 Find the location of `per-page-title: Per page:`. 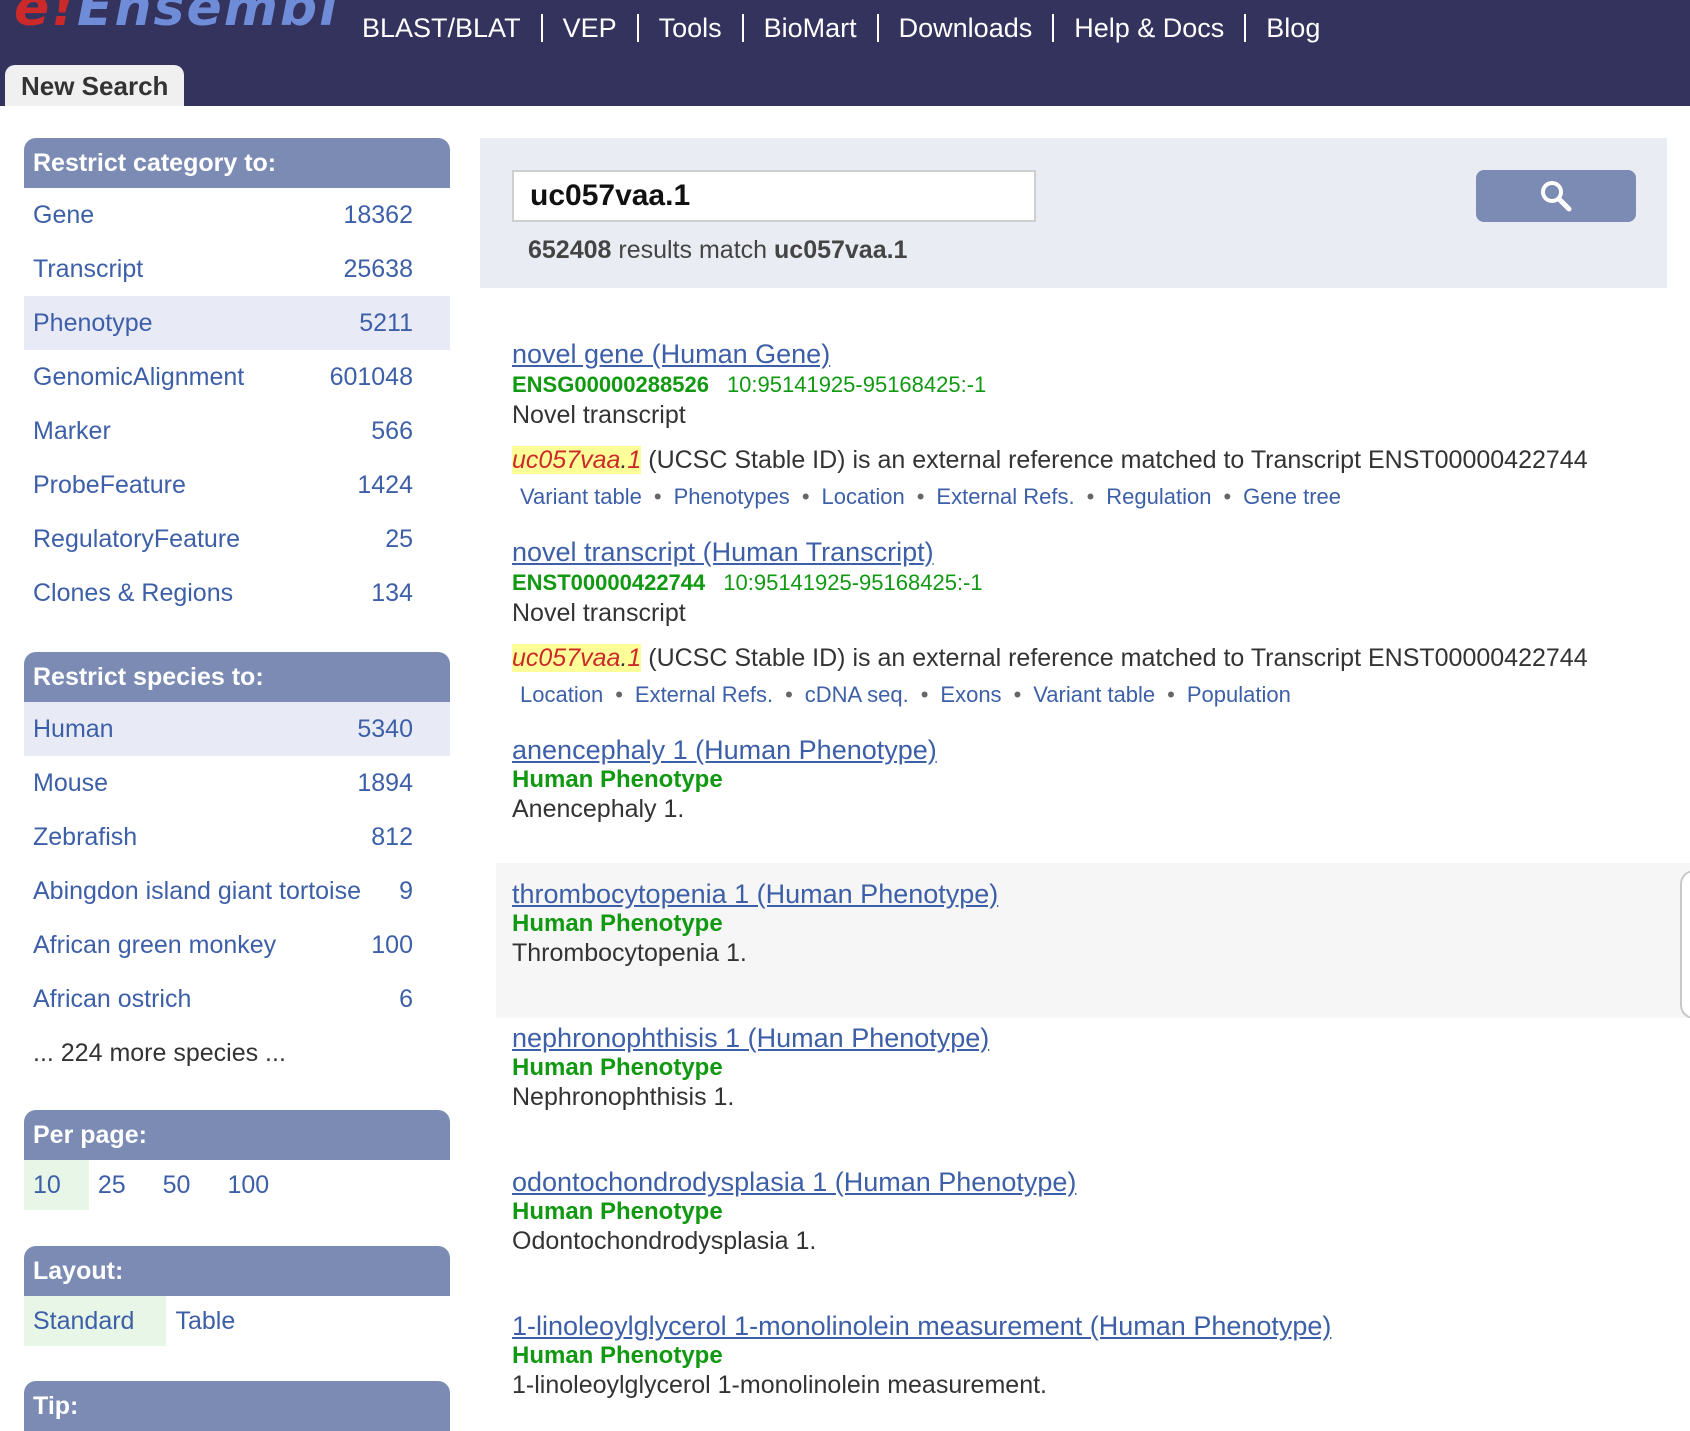

per-page-title: Per page: is located at coordinates (237, 1135).